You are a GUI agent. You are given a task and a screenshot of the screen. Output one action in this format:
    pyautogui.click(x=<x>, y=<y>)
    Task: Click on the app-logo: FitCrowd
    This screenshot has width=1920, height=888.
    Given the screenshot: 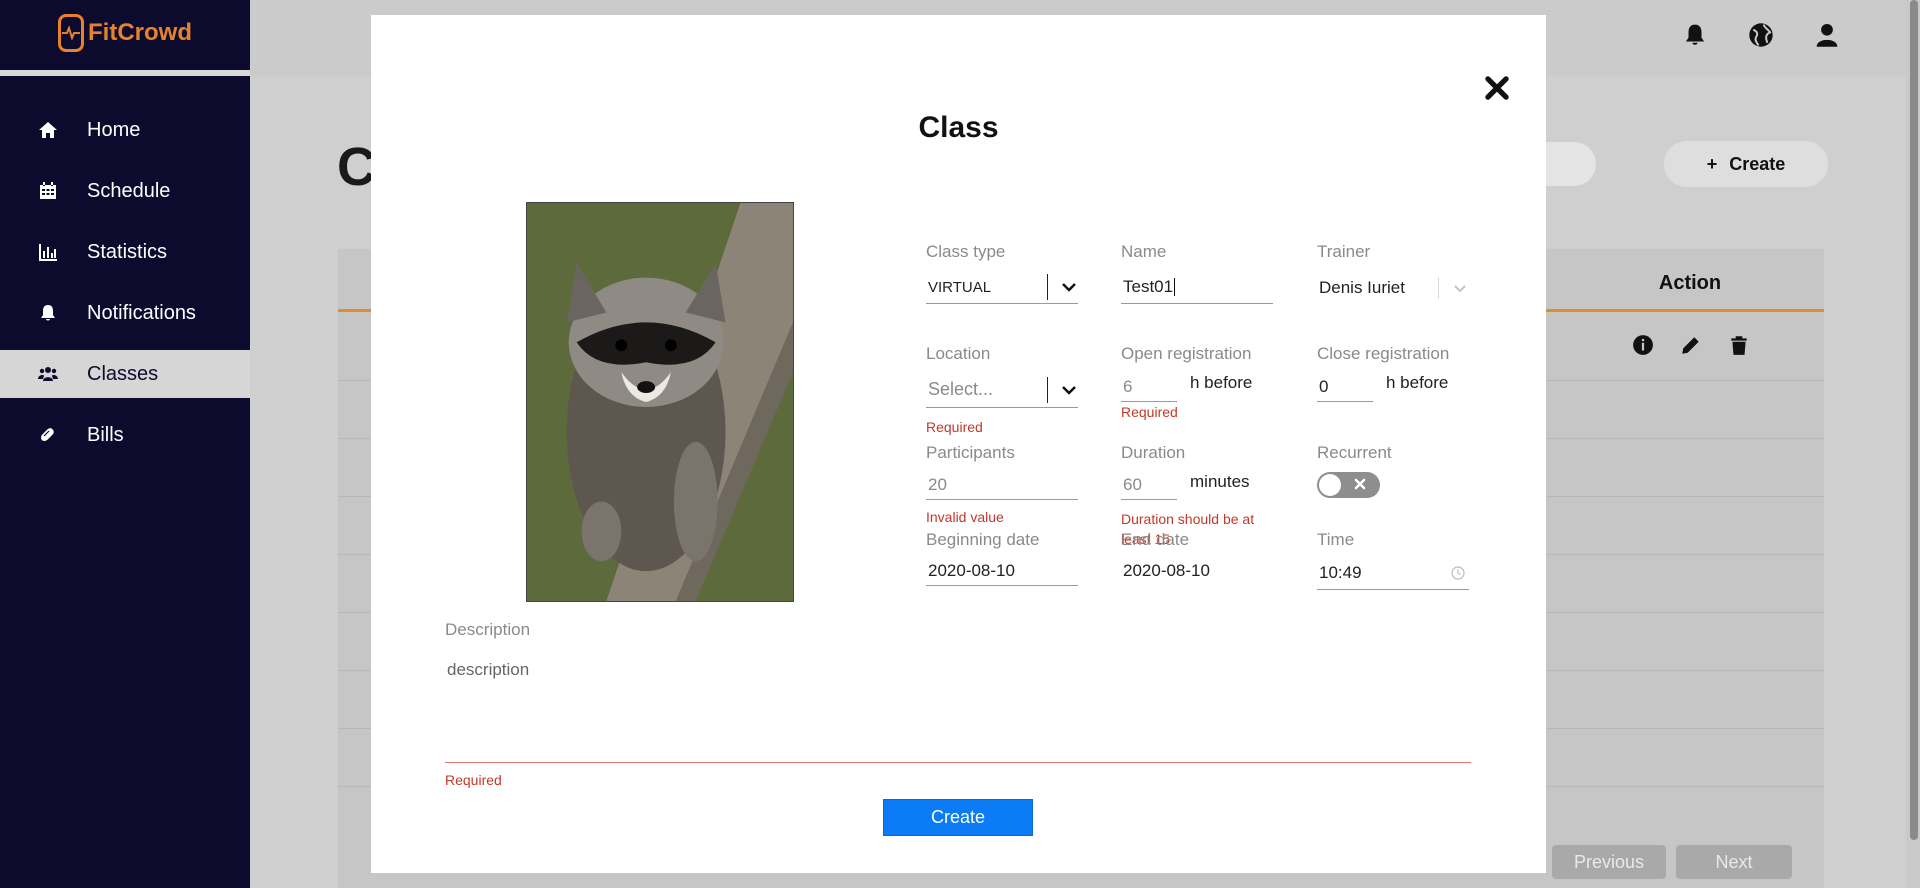 What is the action you would take?
    pyautogui.click(x=125, y=33)
    